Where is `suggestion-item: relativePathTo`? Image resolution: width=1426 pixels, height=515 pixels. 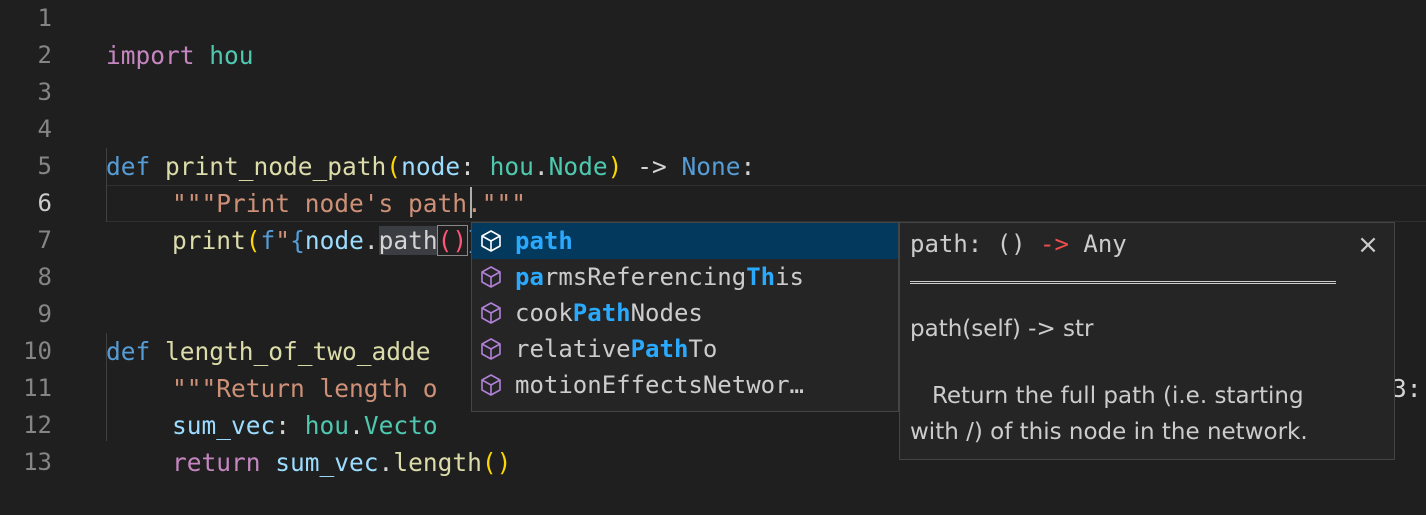 suggestion-item: relativePathTo is located at coordinates (685, 349).